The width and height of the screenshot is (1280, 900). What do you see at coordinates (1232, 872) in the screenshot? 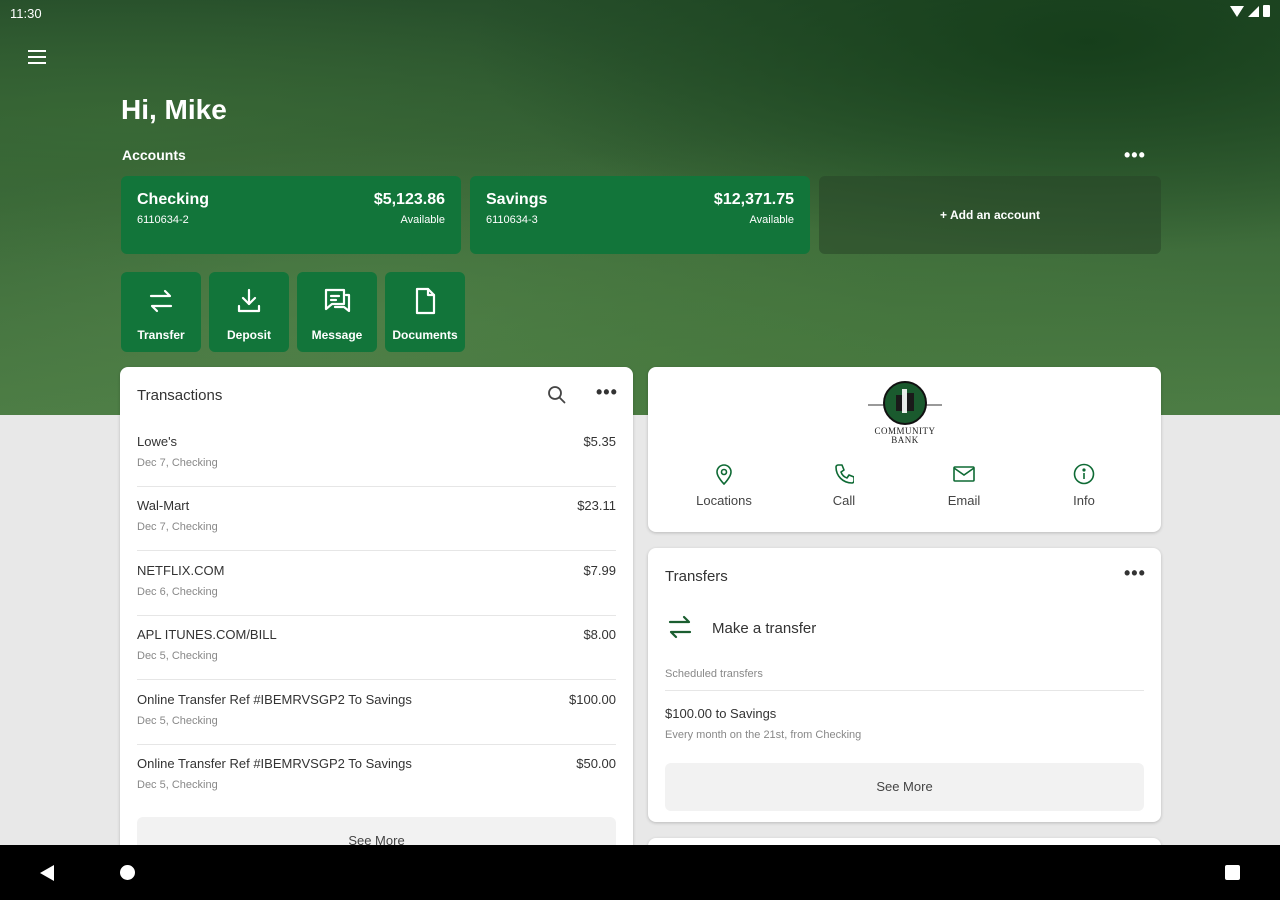
I see `recents-icon` at bounding box center [1232, 872].